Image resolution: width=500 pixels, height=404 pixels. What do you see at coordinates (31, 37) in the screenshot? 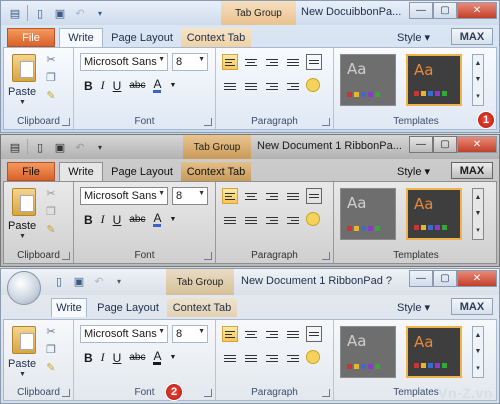
I see `tab-file: File` at bounding box center [31, 37].